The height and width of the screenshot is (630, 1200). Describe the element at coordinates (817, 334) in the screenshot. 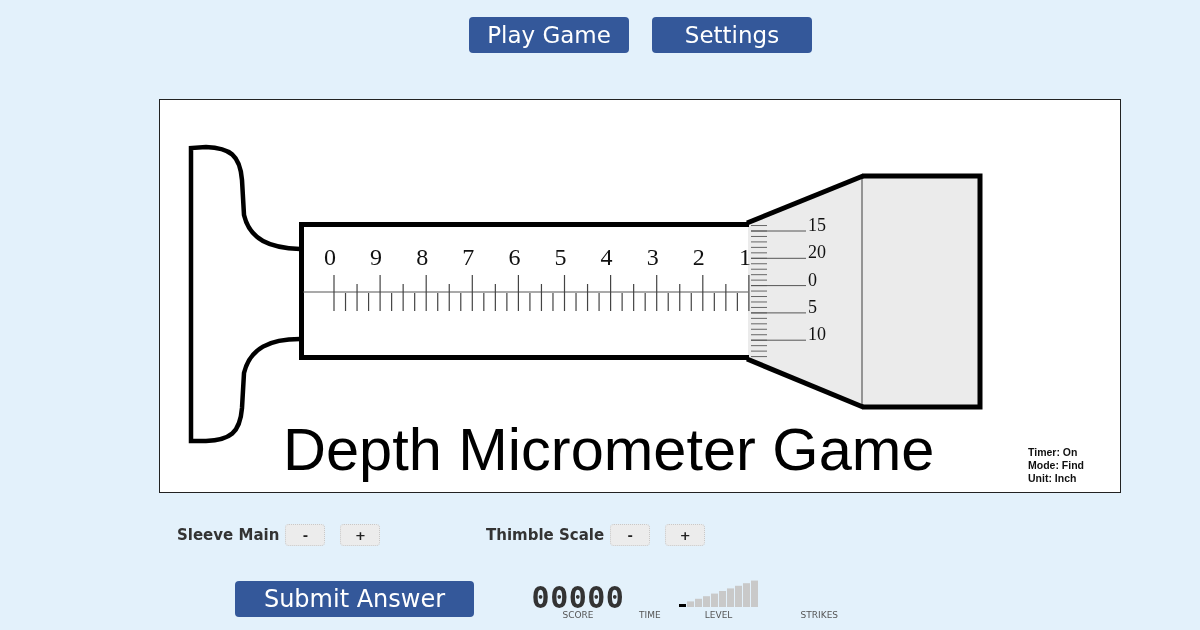

I see `thimble-scale-number: 10` at that location.